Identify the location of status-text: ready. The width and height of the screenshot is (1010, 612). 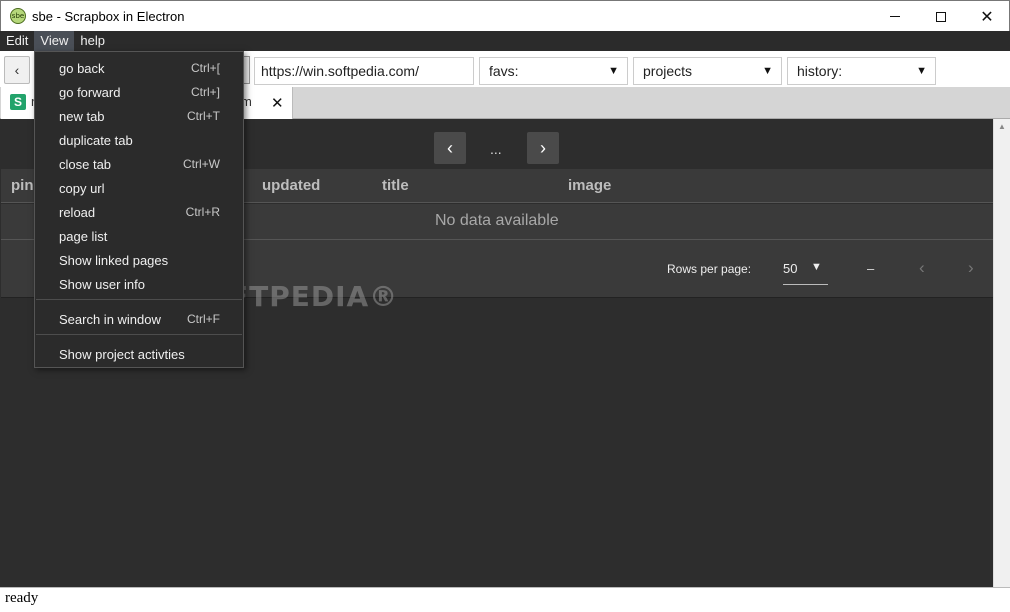
(22, 598).